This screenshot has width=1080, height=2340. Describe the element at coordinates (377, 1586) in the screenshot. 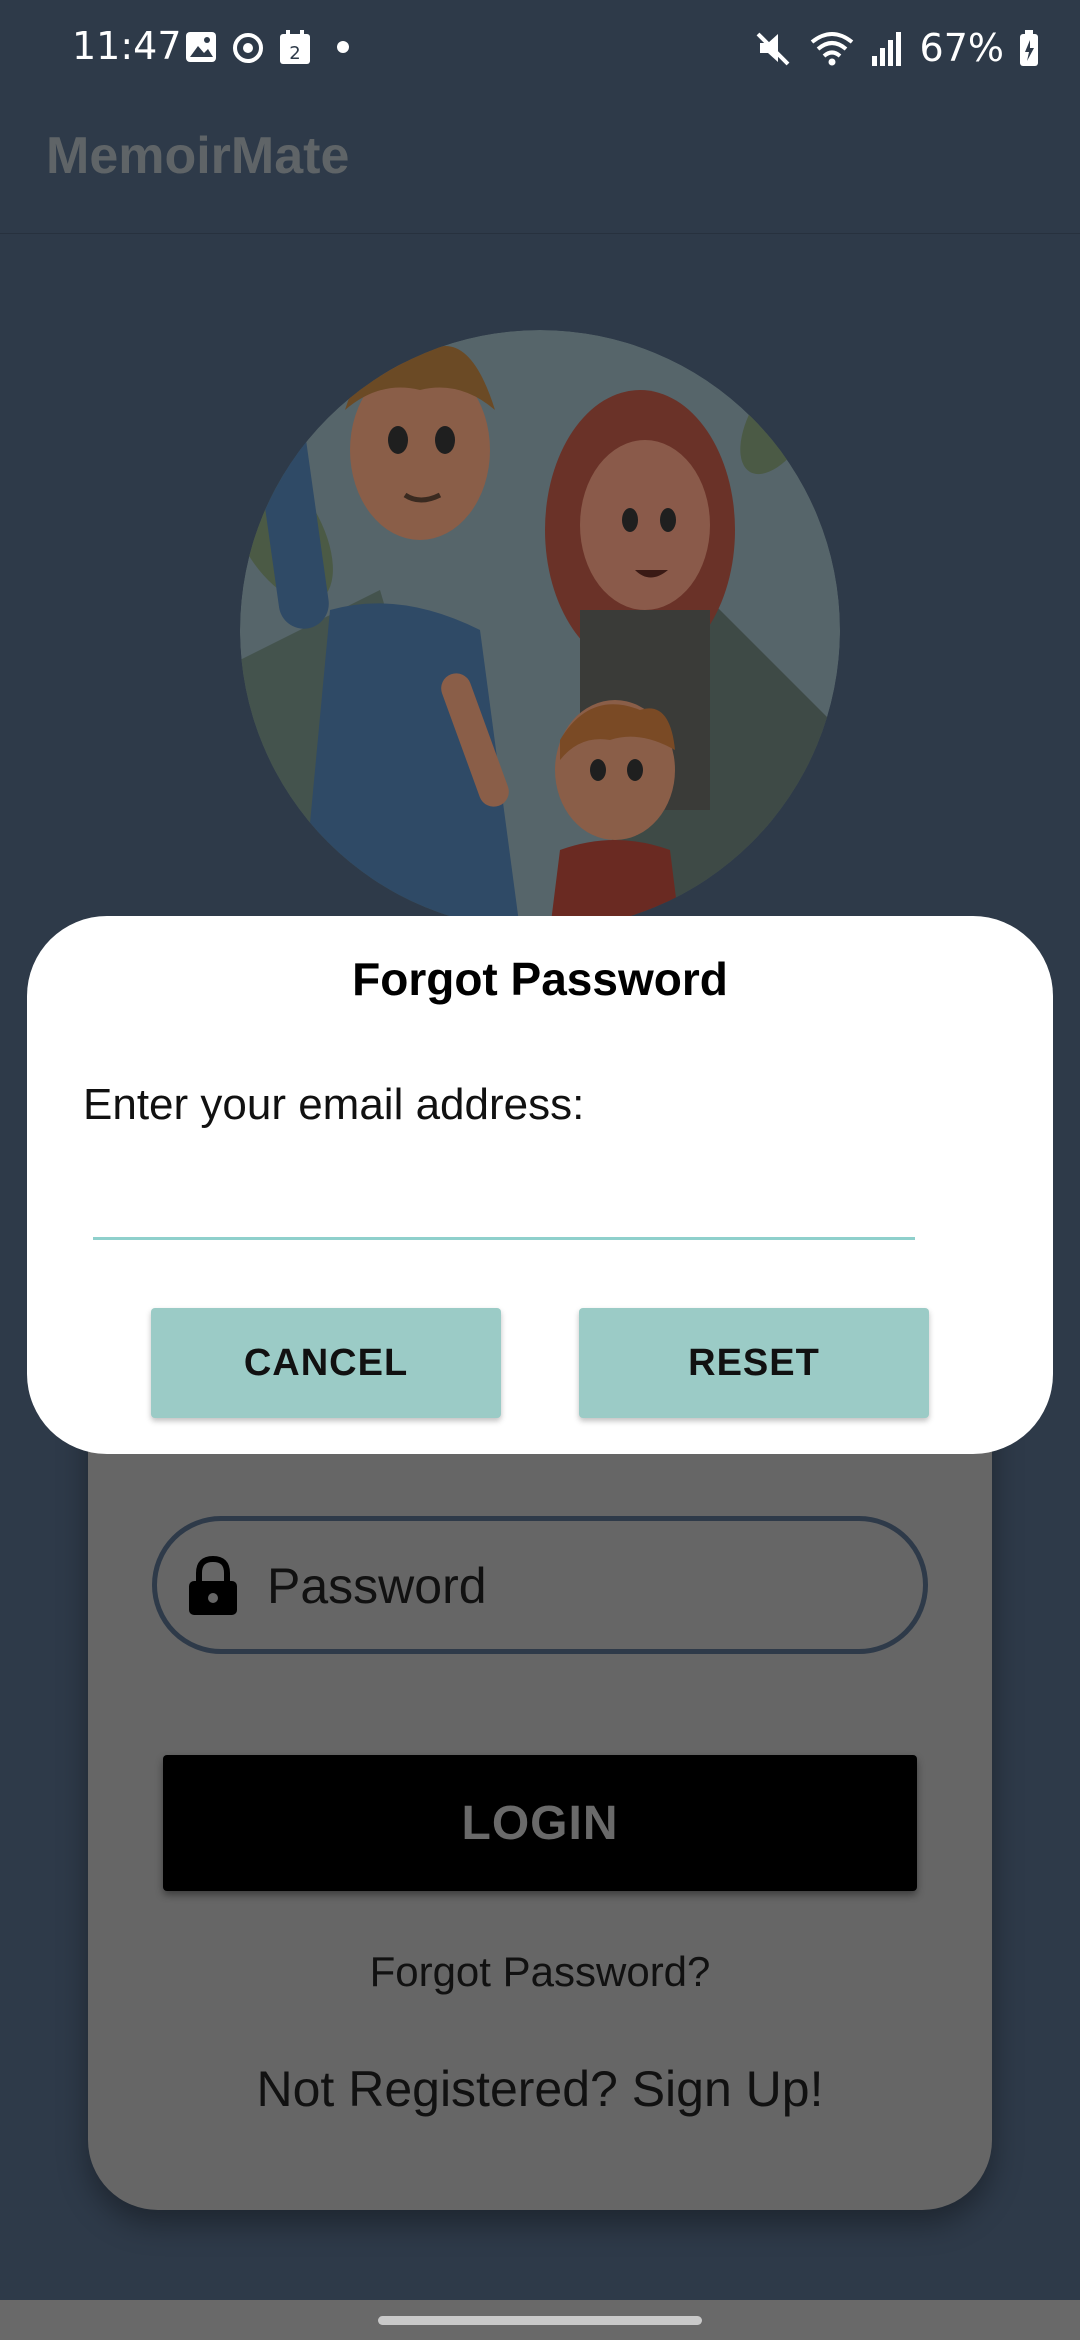

I see `password-placeholder: Password` at that location.